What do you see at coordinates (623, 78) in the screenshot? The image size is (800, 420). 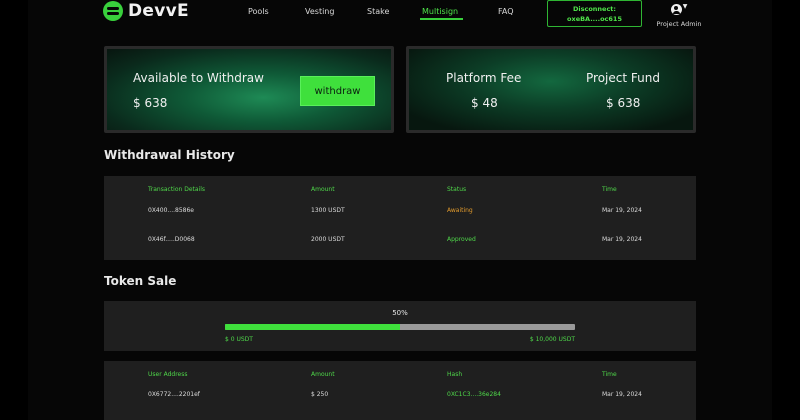 I see `project-fund-title: Project Fund` at bounding box center [623, 78].